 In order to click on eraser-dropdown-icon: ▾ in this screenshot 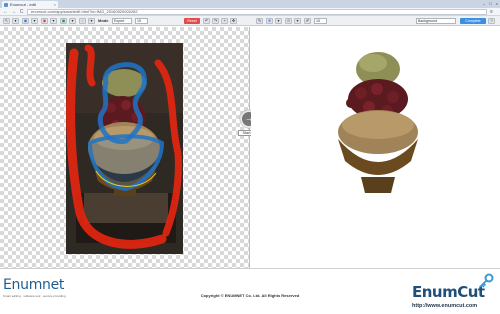, I will do `click(72, 21)`.